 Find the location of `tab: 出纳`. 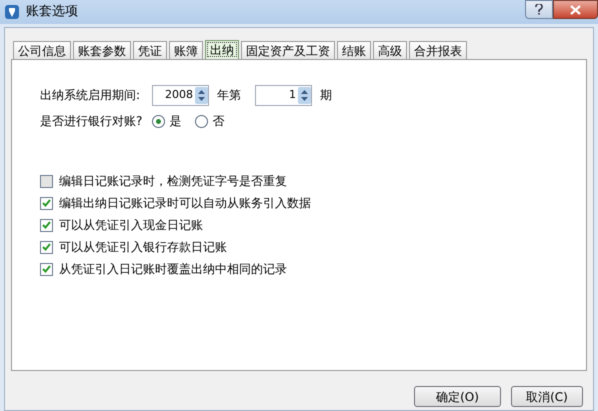

tab: 出纳 is located at coordinates (222, 49).